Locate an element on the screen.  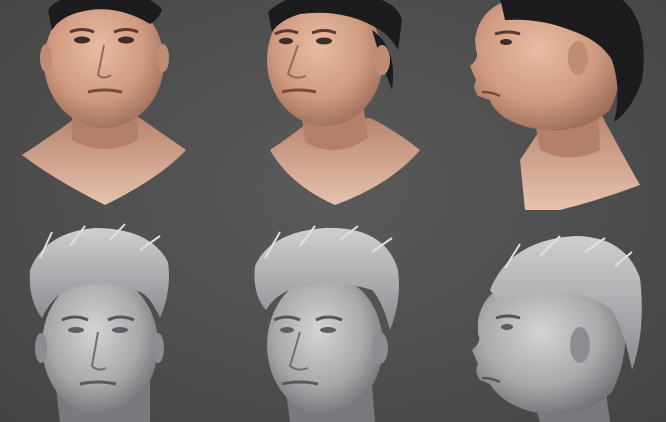
head-threequarter-clay is located at coordinates (326, 323).